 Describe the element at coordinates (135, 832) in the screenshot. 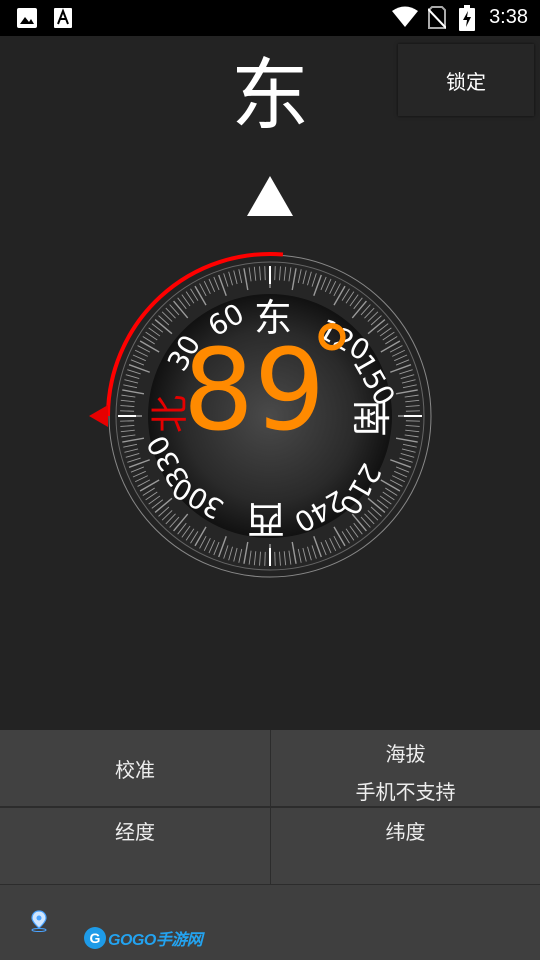

I see `longitude-label: 经度` at that location.